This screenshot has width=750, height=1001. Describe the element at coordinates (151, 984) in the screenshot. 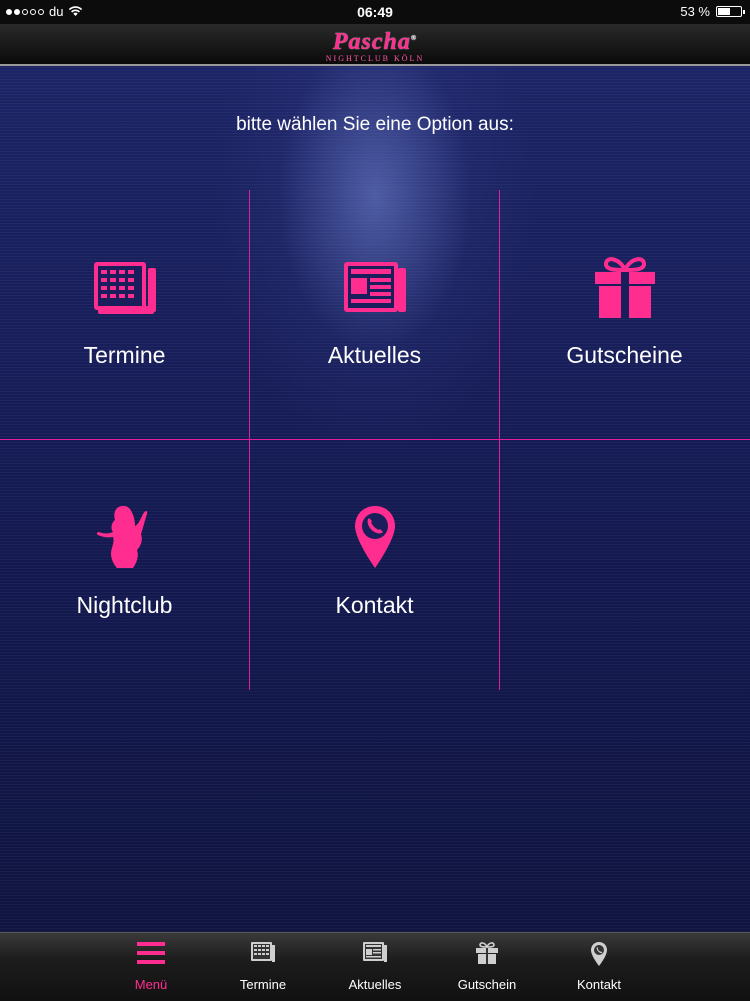

I see `tab-label: Menü` at that location.